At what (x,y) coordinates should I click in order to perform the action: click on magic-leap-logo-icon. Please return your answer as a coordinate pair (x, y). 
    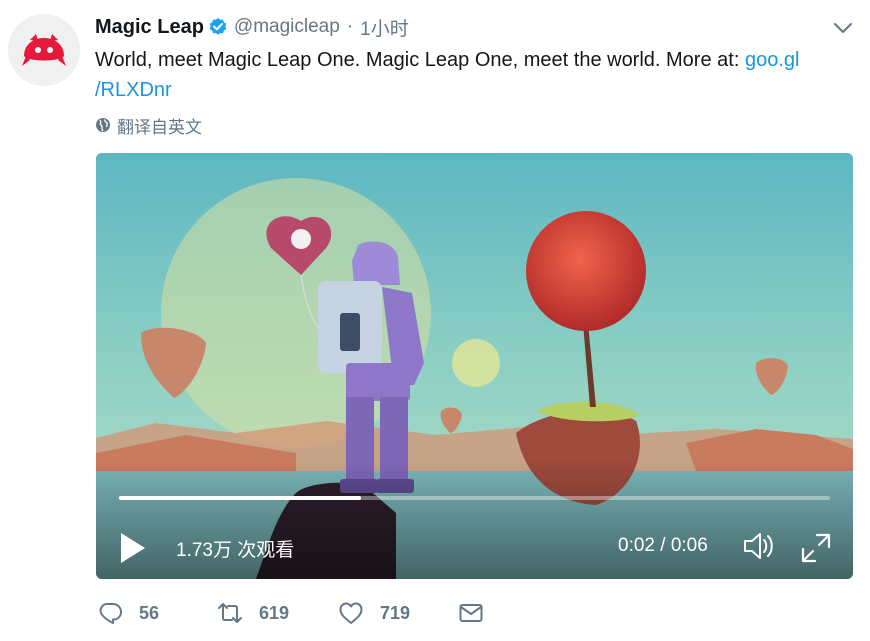
    Looking at the image, I should click on (44, 50).